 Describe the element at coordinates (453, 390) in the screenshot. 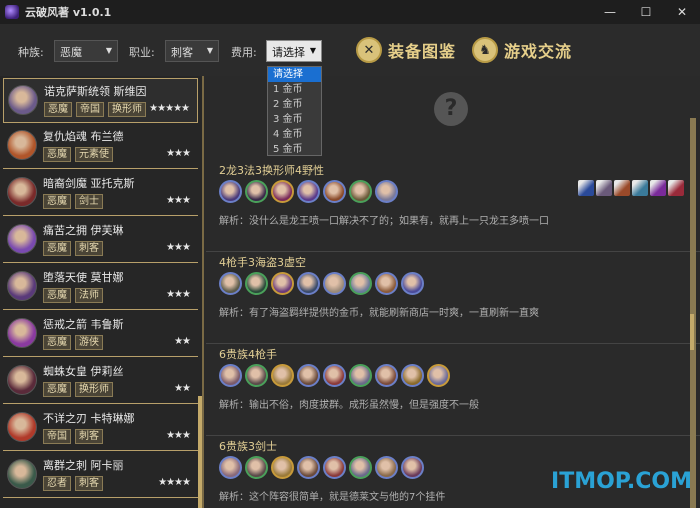

I see `comp-card: 6贵族4枪手 解析：输出不俗，肉度拔群。成形虽然慢，但是强度不一般` at that location.